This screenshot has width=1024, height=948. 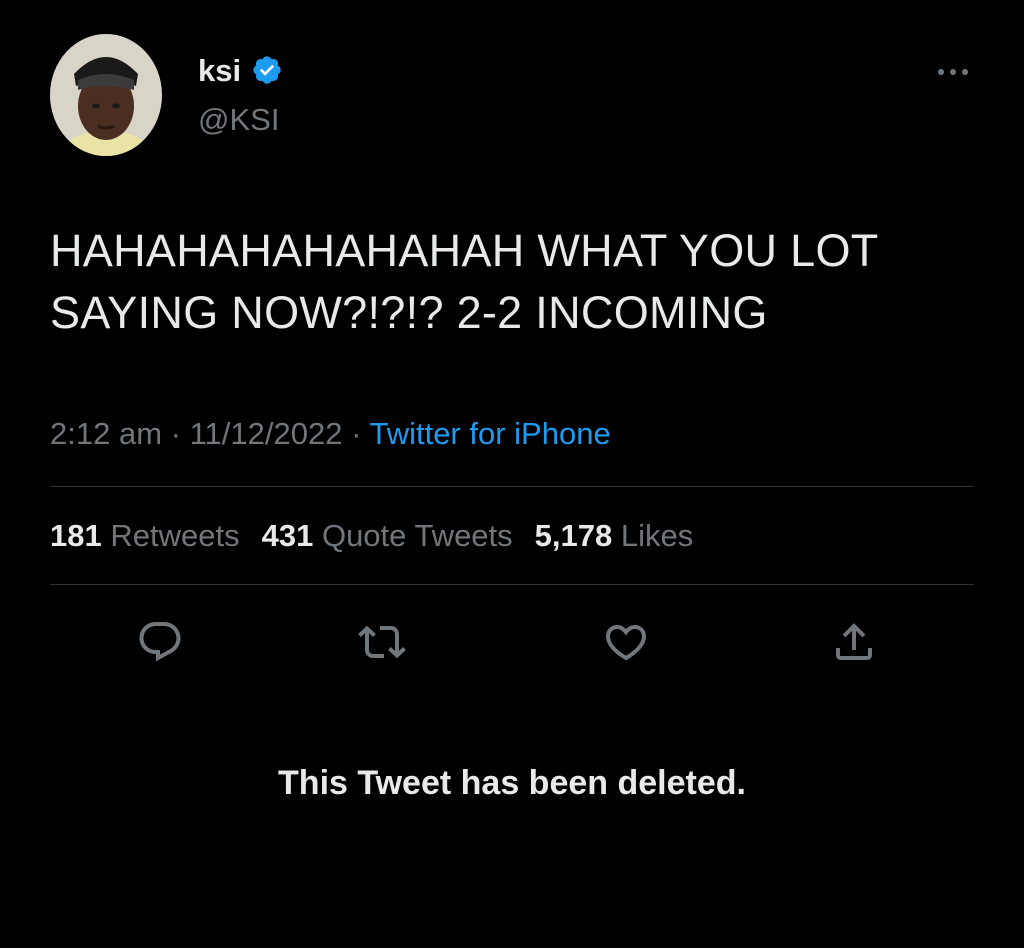 What do you see at coordinates (512, 783) in the screenshot?
I see `deleted-notice: This Tweet has been deleted.` at bounding box center [512, 783].